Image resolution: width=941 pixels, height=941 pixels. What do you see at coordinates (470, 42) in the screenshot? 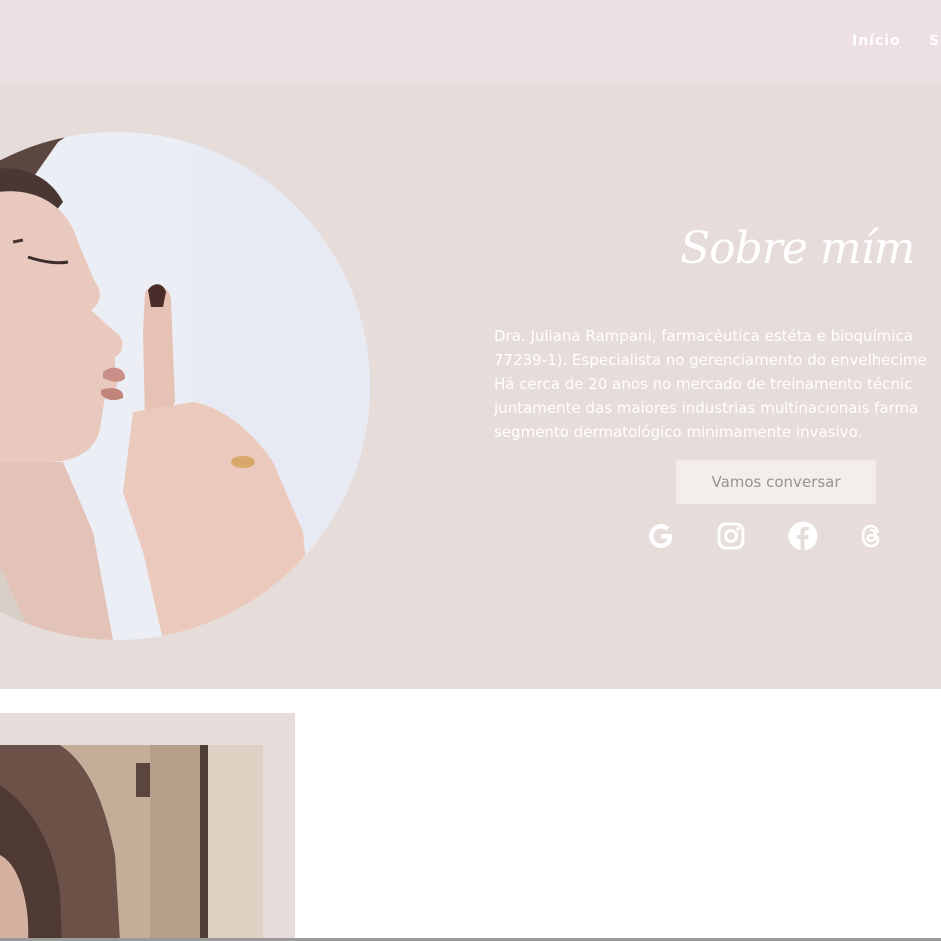
I see `top-navigation: Início So` at bounding box center [470, 42].